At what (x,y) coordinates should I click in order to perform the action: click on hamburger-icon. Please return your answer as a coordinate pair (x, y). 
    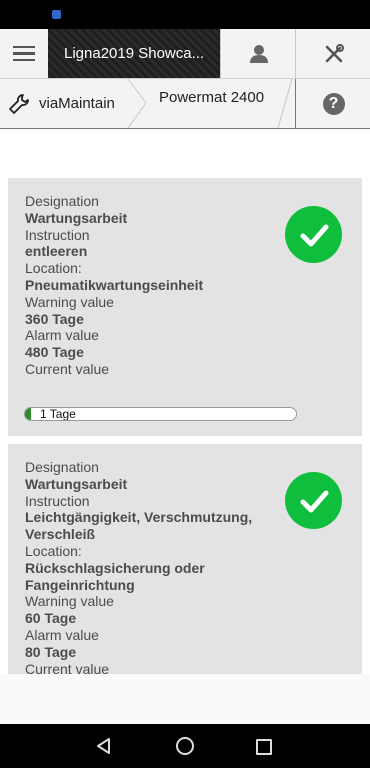
    Looking at the image, I should click on (24, 53).